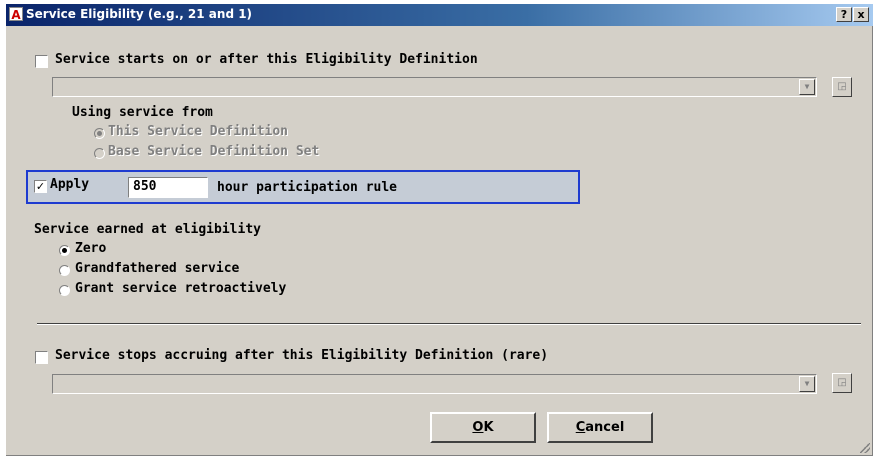  I want to click on hours-input: 850, so click(168, 187).